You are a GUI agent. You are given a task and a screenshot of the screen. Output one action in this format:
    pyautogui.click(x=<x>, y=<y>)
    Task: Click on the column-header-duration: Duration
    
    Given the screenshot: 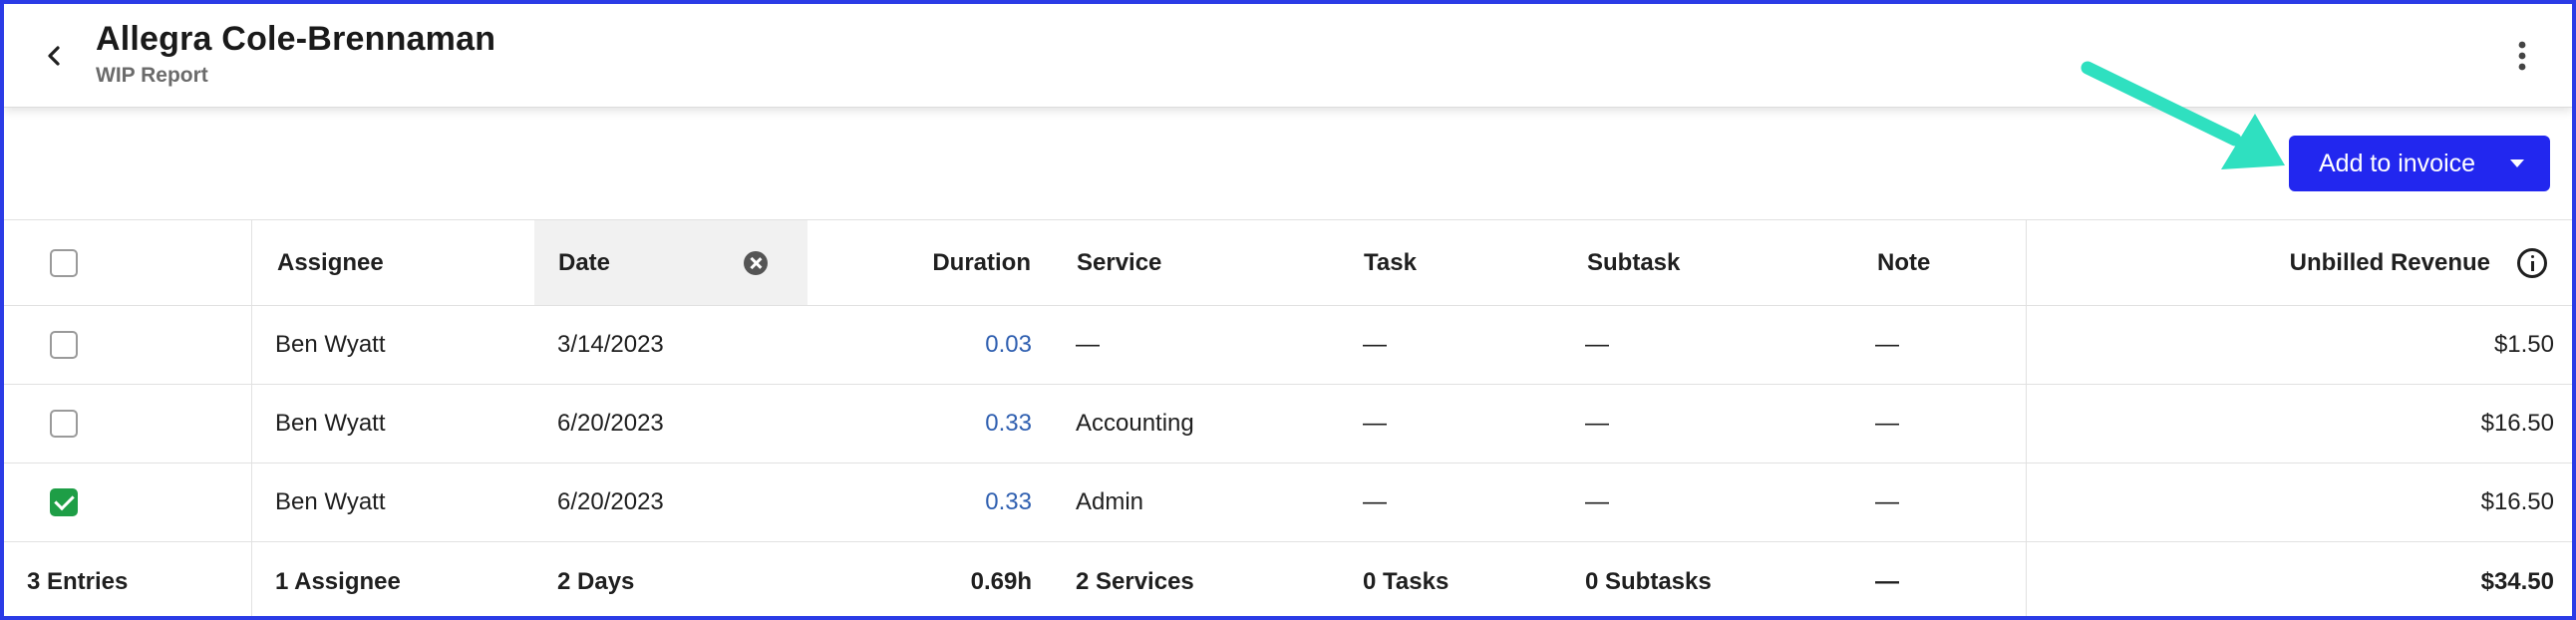 What is the action you would take?
    pyautogui.click(x=926, y=262)
    